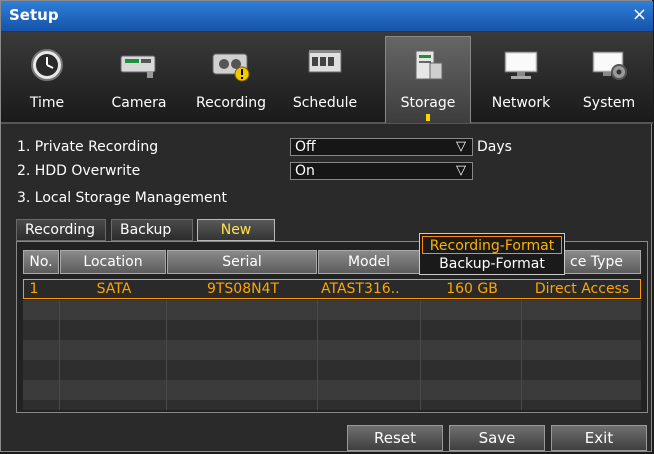  What do you see at coordinates (325, 103) in the screenshot?
I see `tab-label: Schedule` at bounding box center [325, 103].